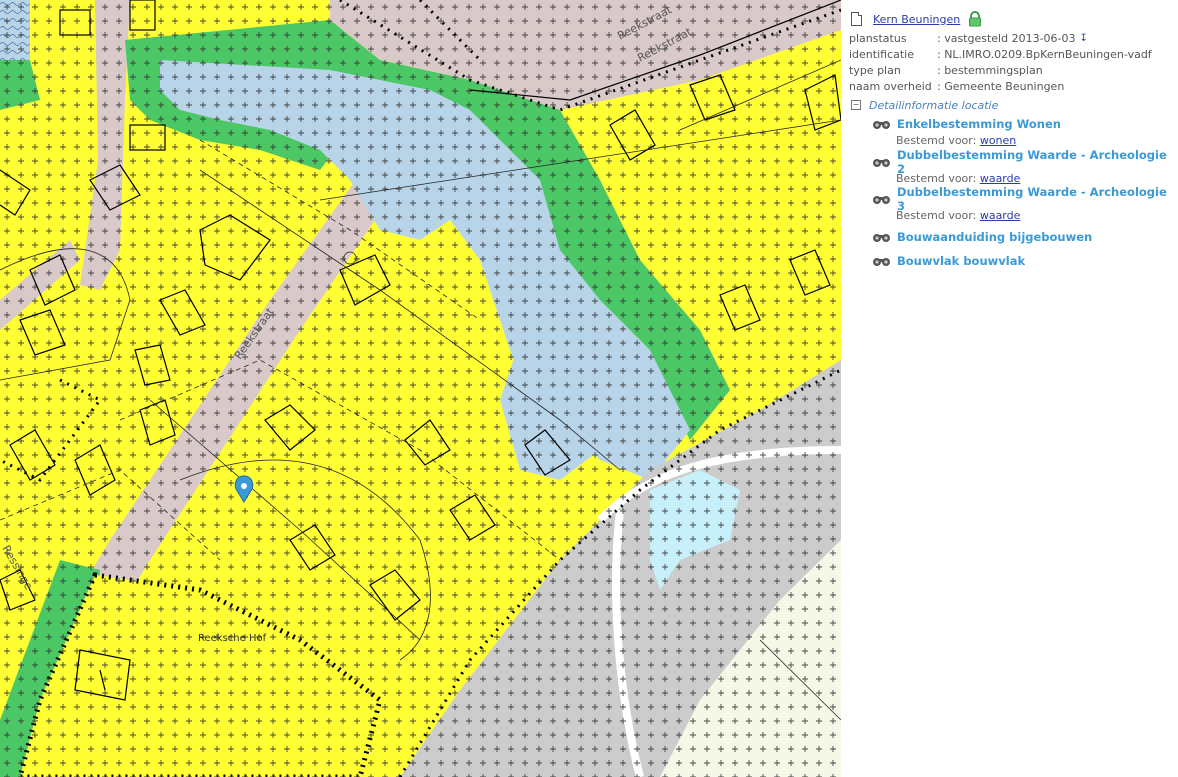  I want to click on meta-key: type plan, so click(875, 70).